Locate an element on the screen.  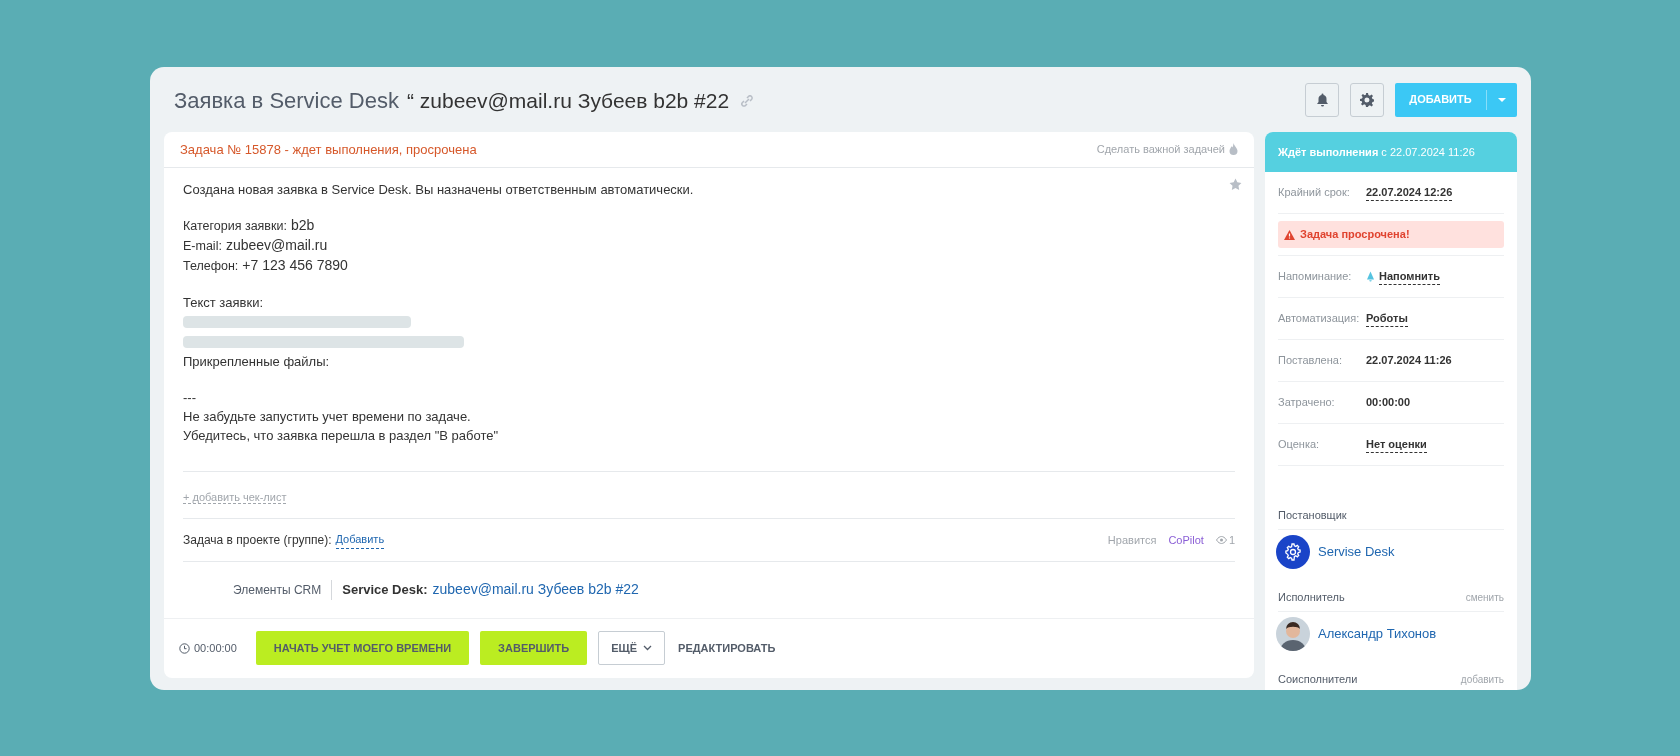
field-value: b2b is located at coordinates (302, 225).